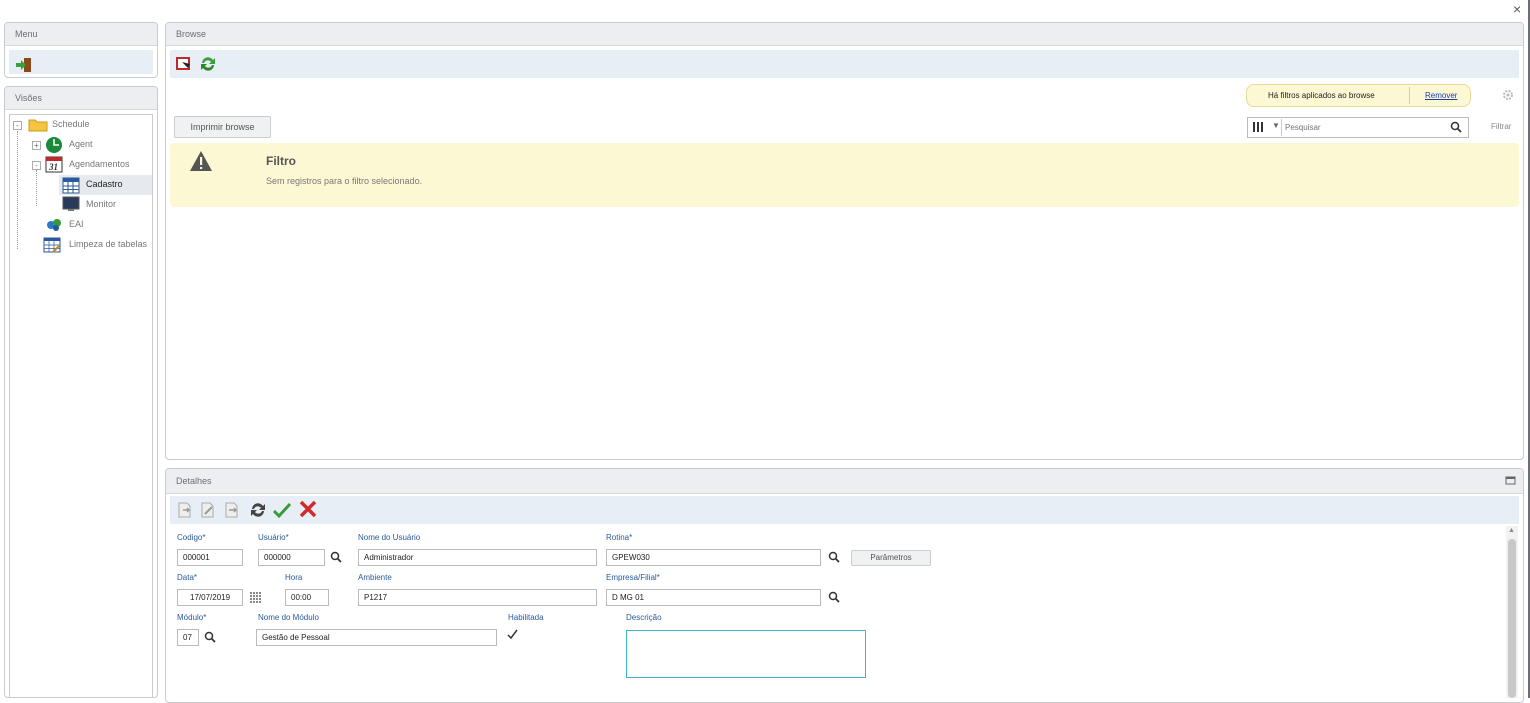 This screenshot has width=1530, height=703. What do you see at coordinates (36, 165) in the screenshot?
I see `tree-expander-agendamentos: -` at bounding box center [36, 165].